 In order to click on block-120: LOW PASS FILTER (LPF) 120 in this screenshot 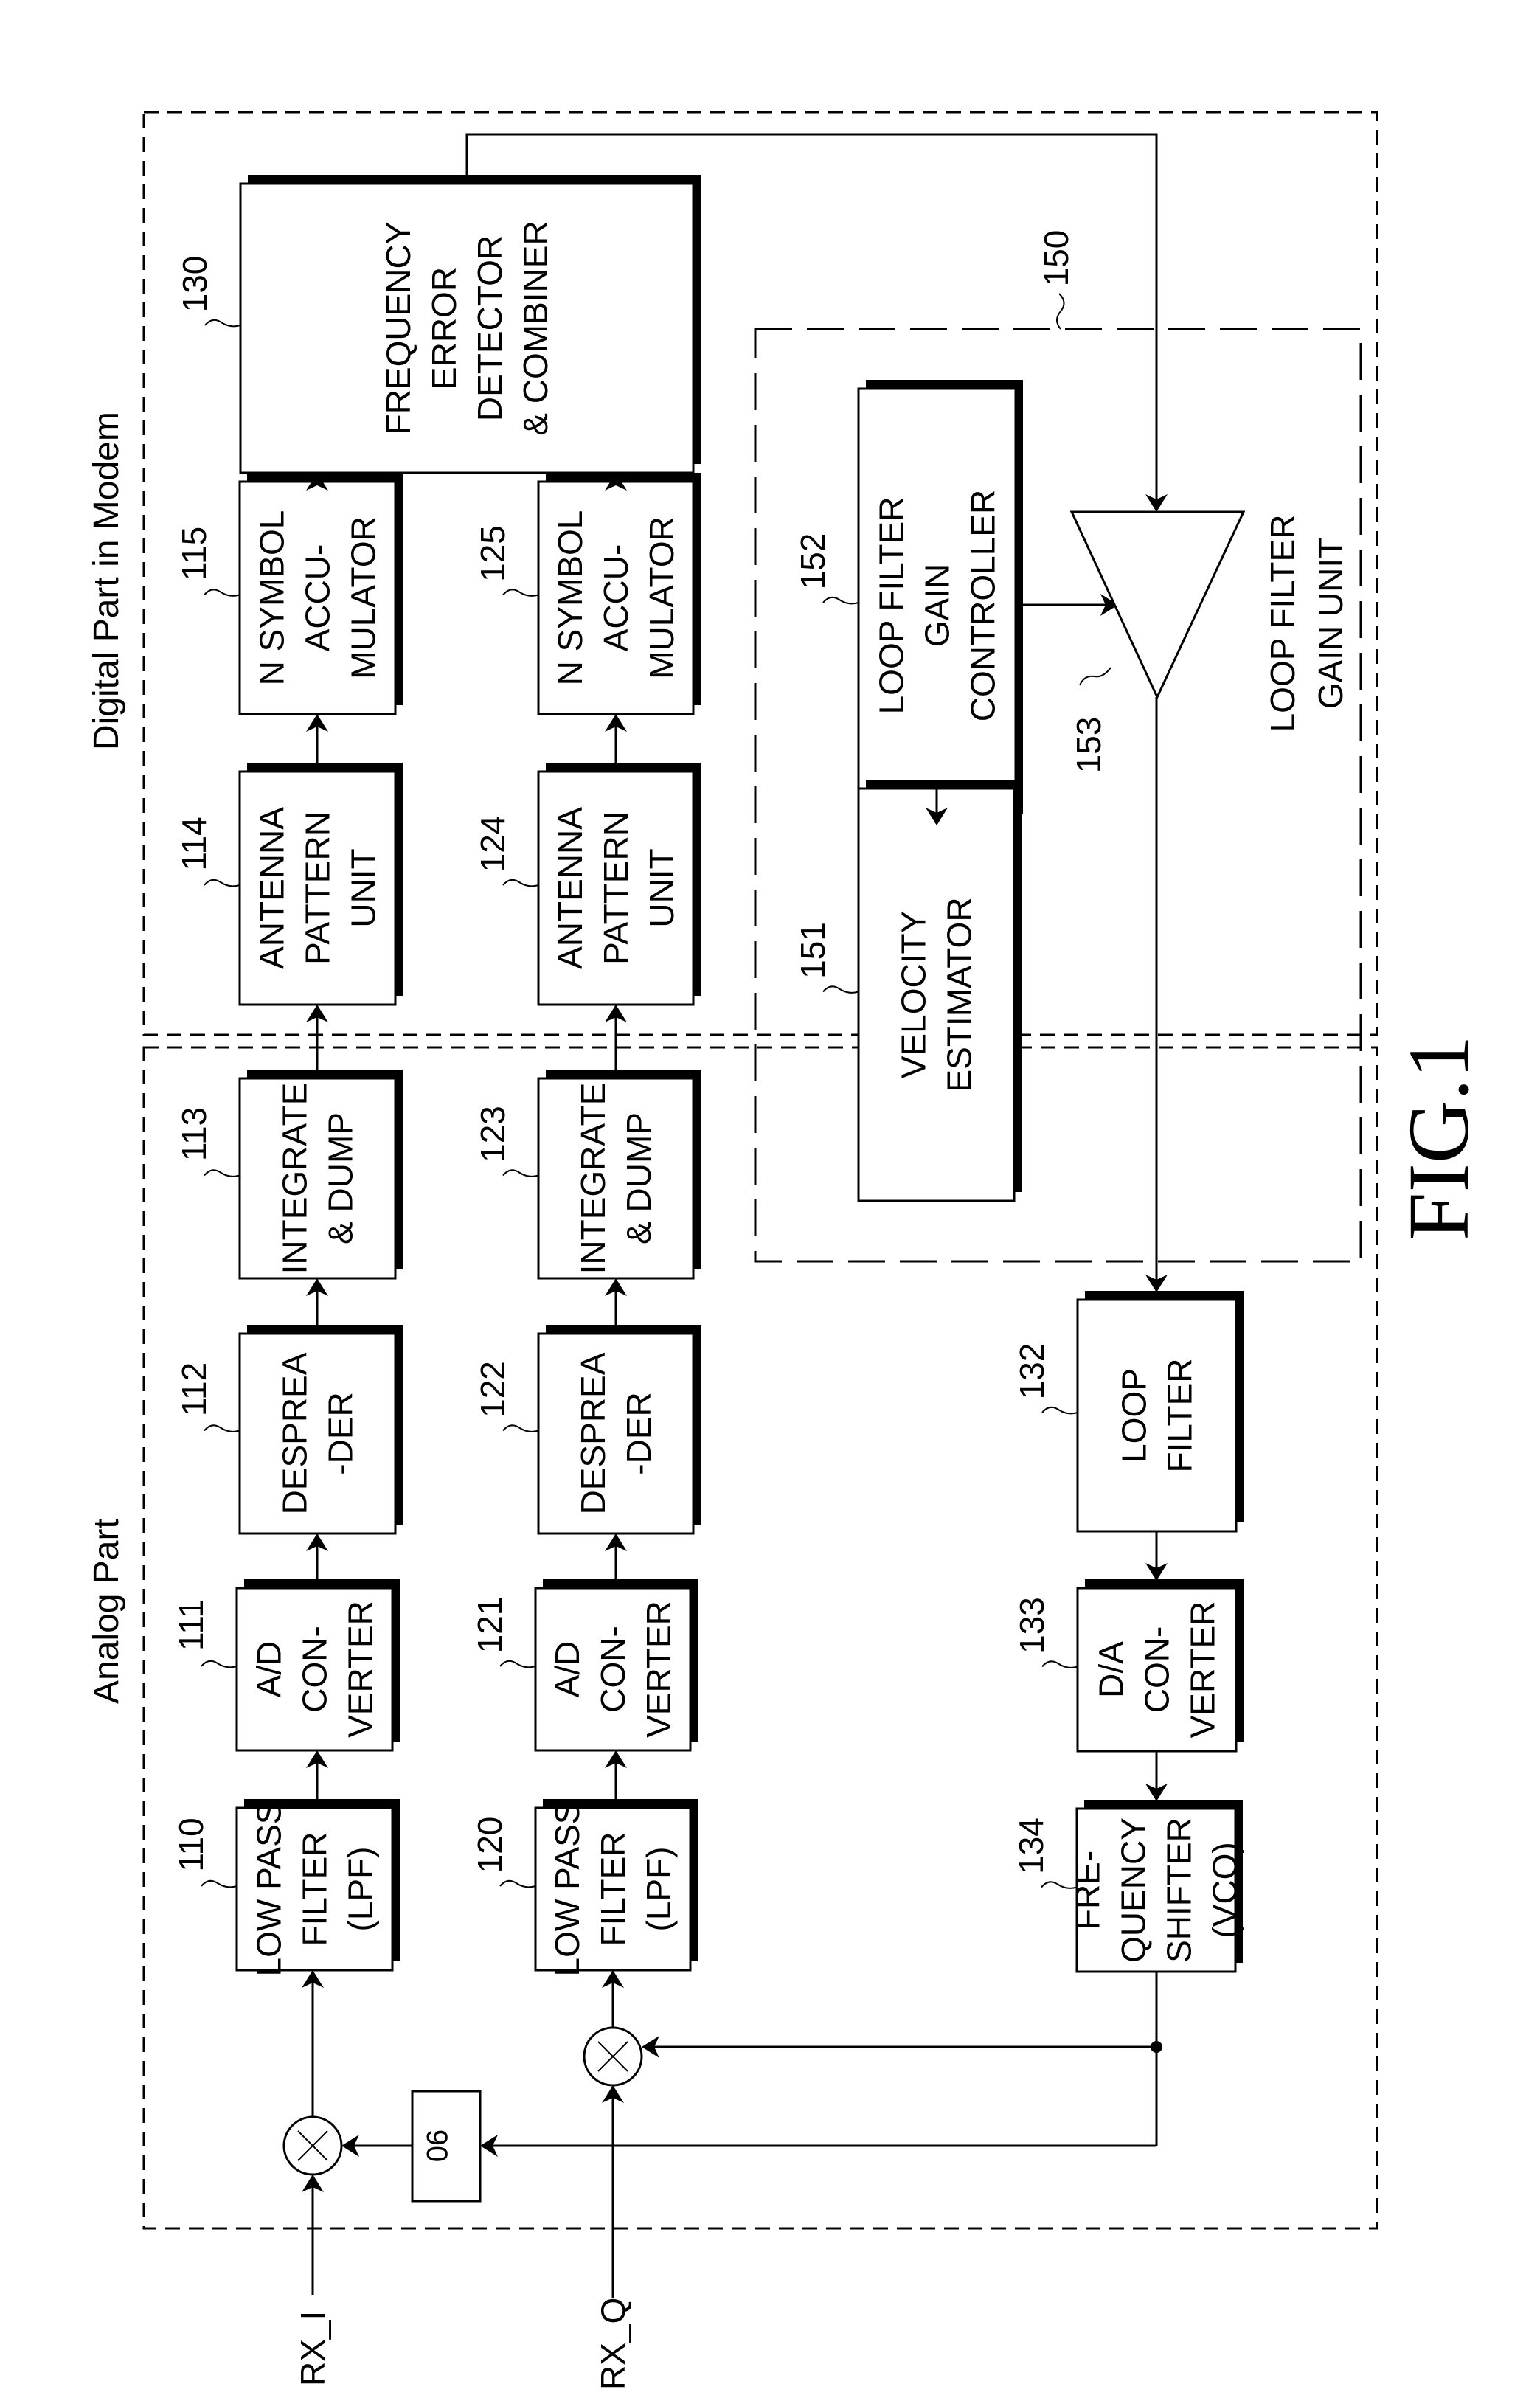, I will do `click(584, 1887)`.